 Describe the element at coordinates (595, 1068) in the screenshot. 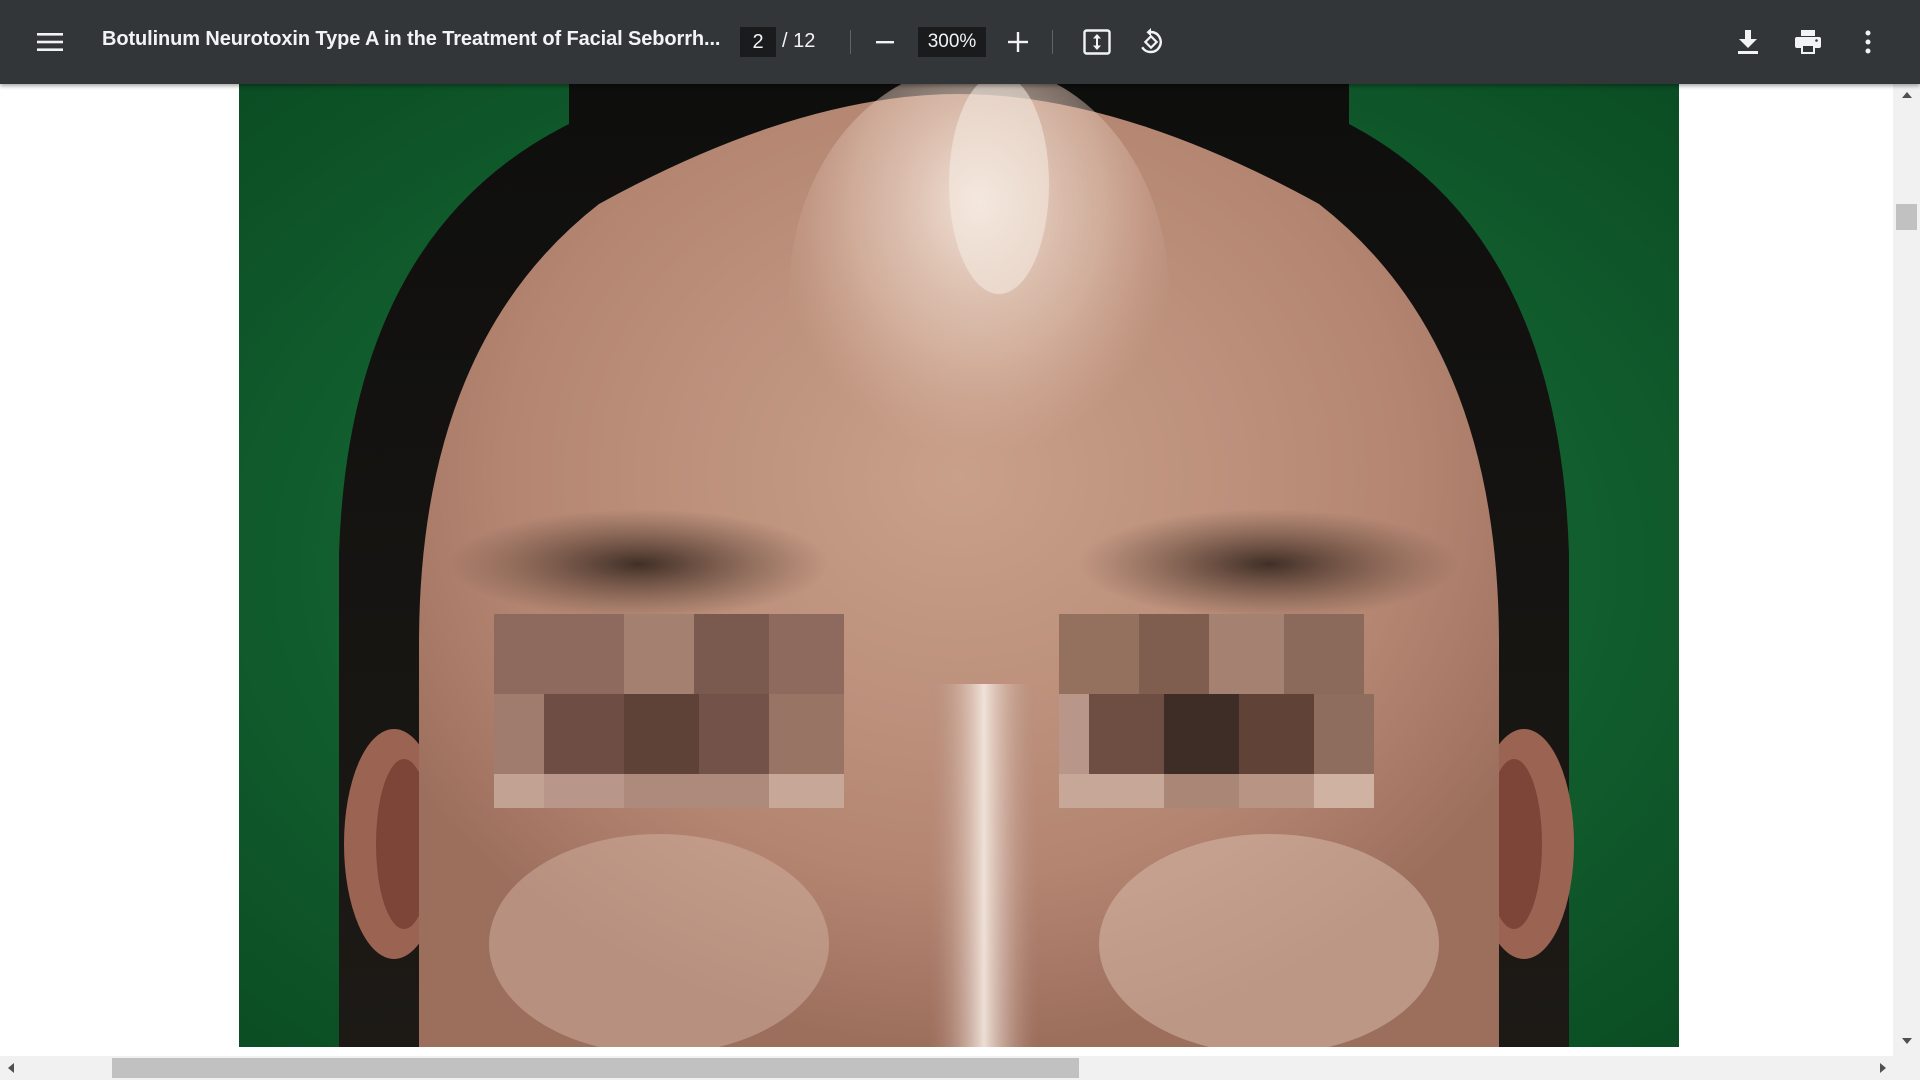

I see `horizontal-scroll-thumb` at that location.